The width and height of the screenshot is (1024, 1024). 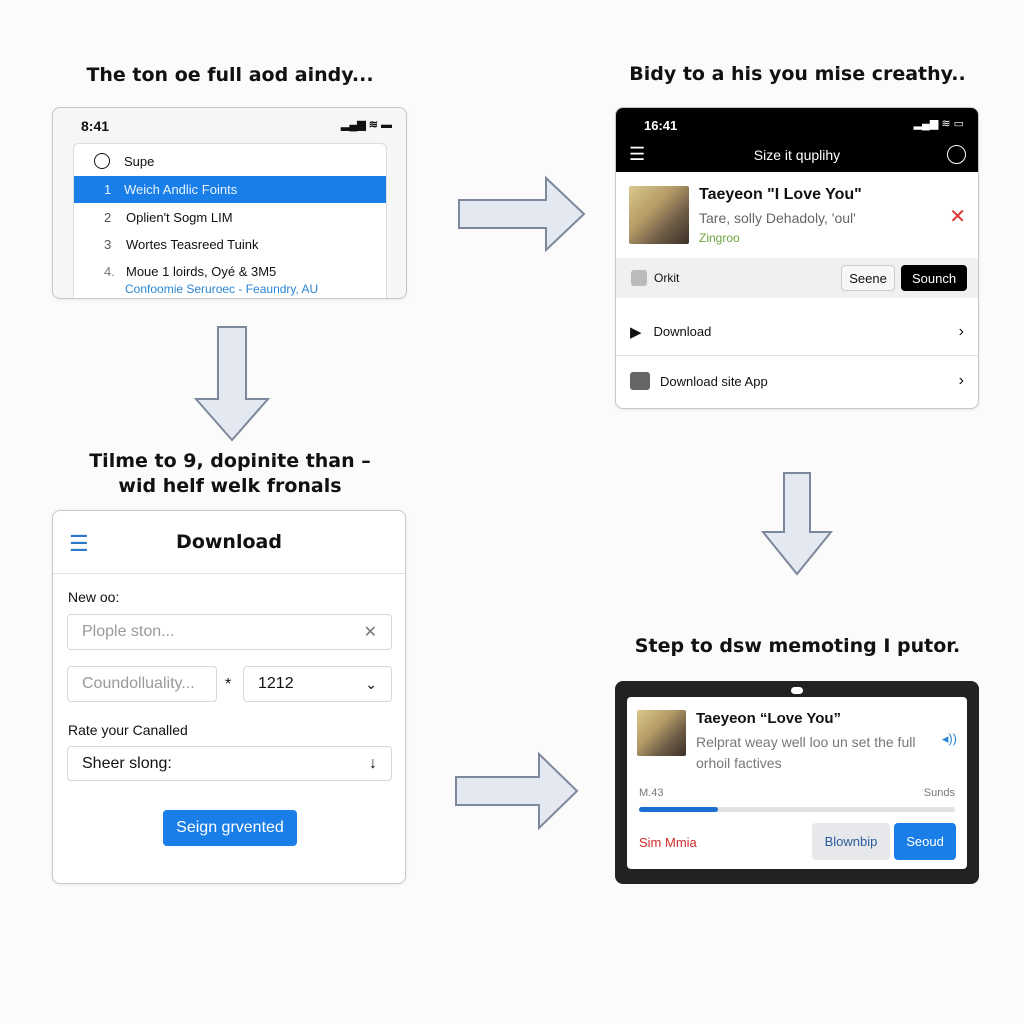 What do you see at coordinates (139, 161) in the screenshot?
I see `list-header: Supe` at bounding box center [139, 161].